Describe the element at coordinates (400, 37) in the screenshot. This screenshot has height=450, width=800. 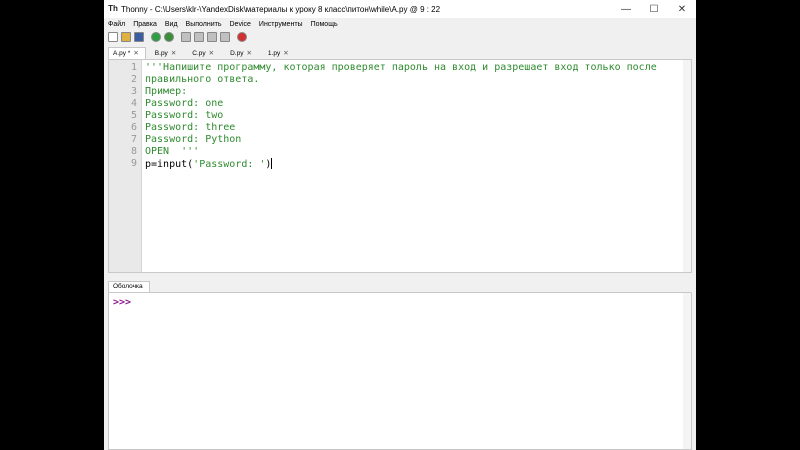
I see `toolbar` at that location.